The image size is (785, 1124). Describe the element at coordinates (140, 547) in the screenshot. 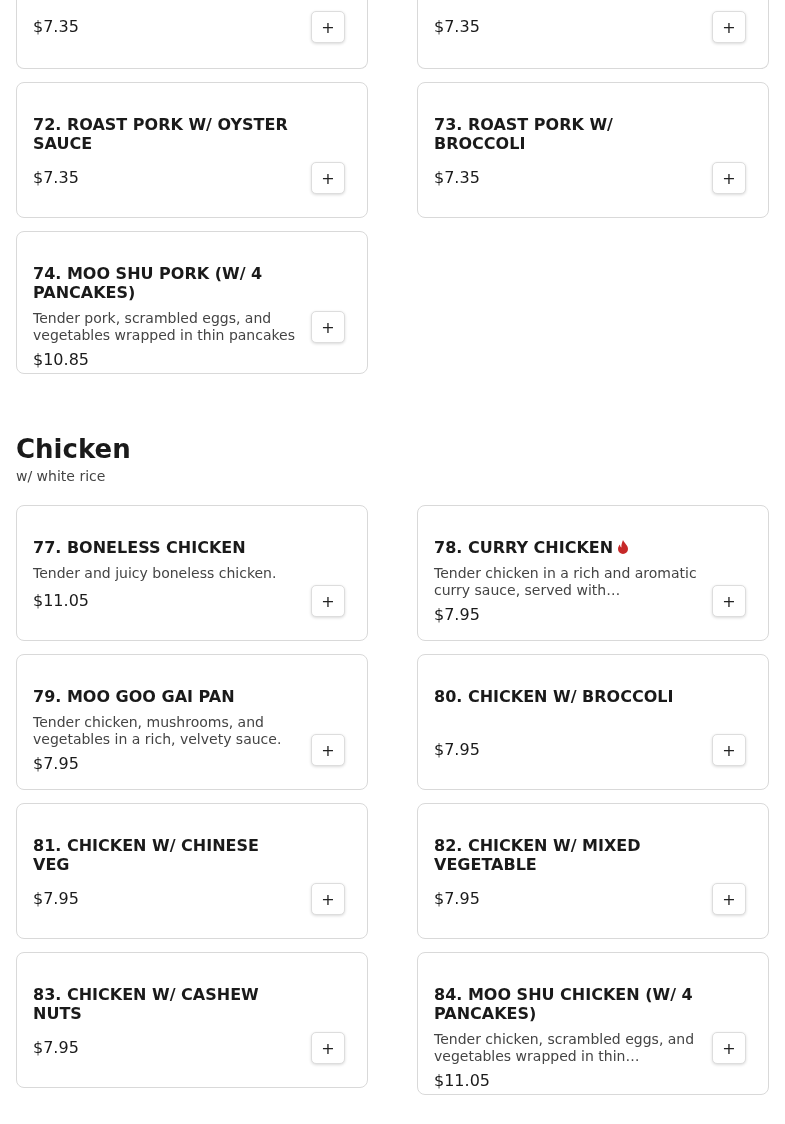

I see `item-name: 77. BONELESS CHICKEN` at that location.